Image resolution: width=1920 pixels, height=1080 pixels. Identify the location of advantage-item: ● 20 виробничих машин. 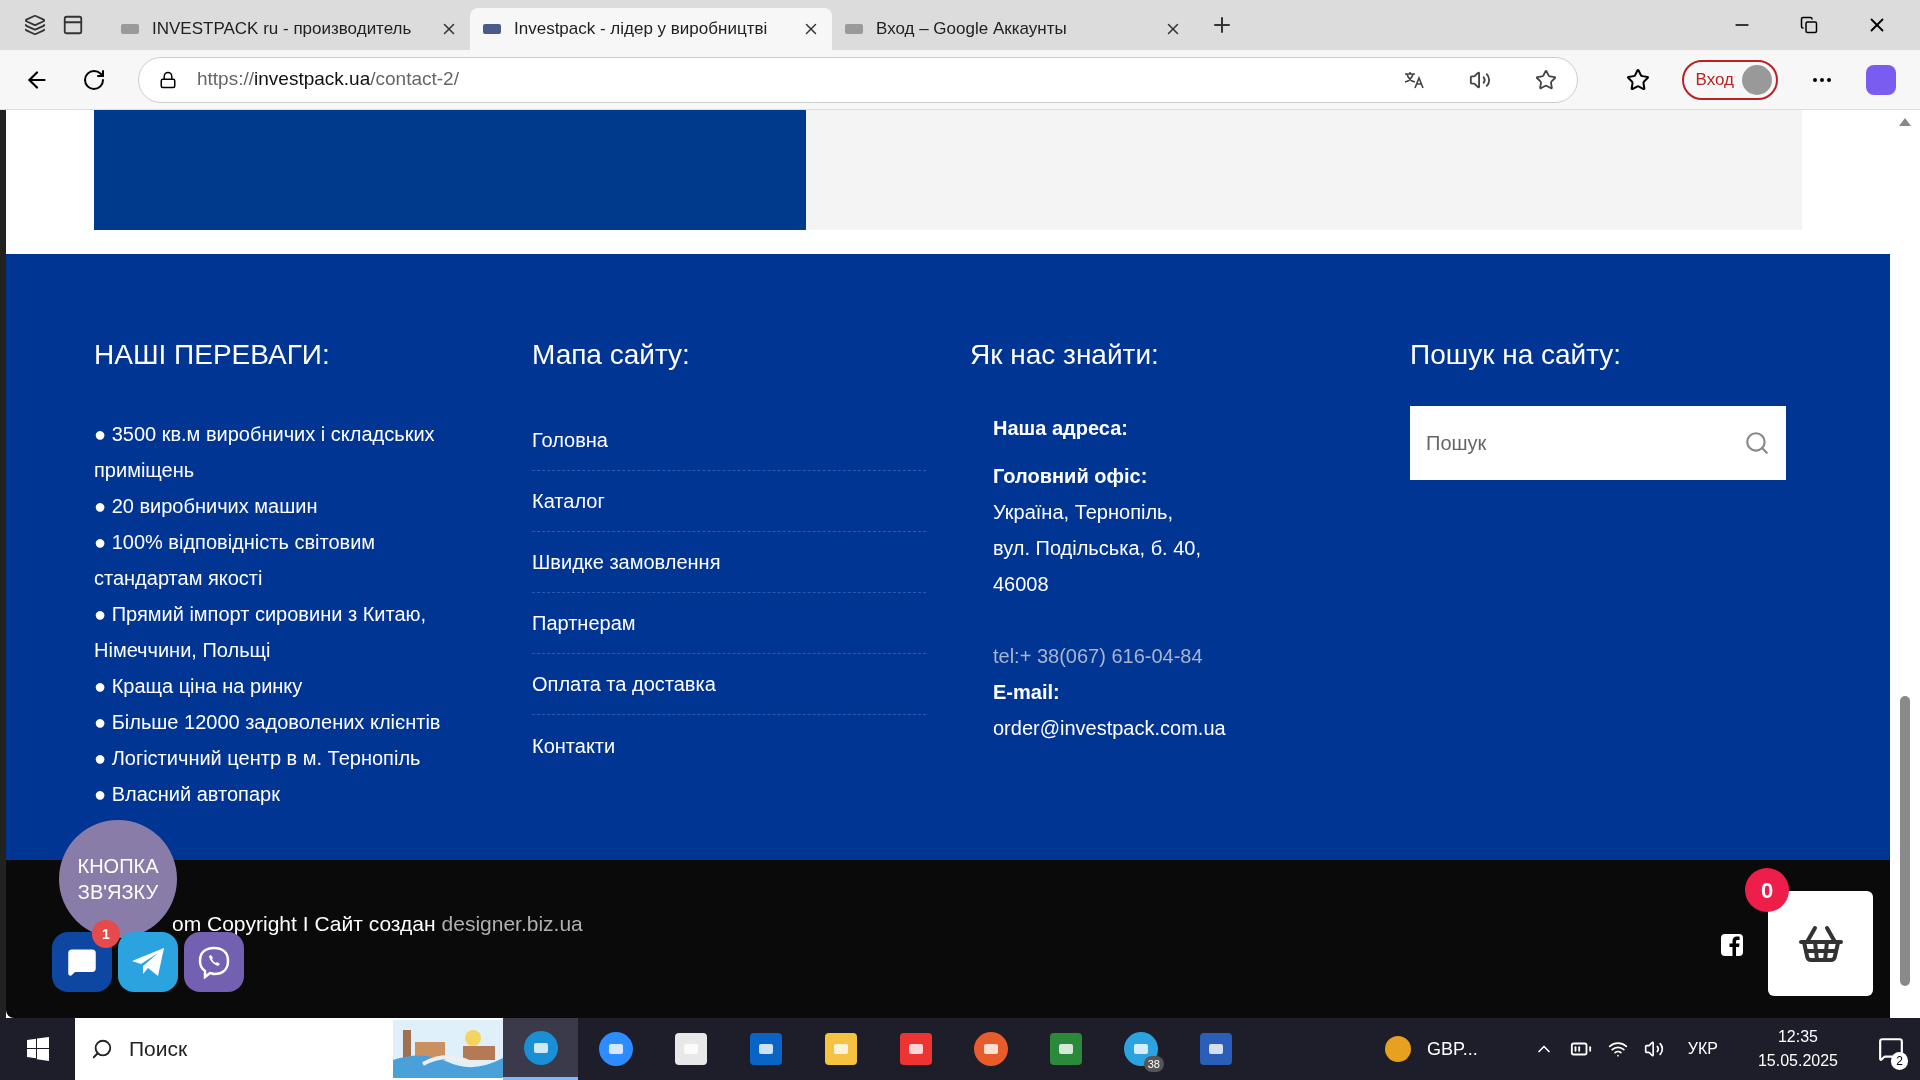
(206, 506).